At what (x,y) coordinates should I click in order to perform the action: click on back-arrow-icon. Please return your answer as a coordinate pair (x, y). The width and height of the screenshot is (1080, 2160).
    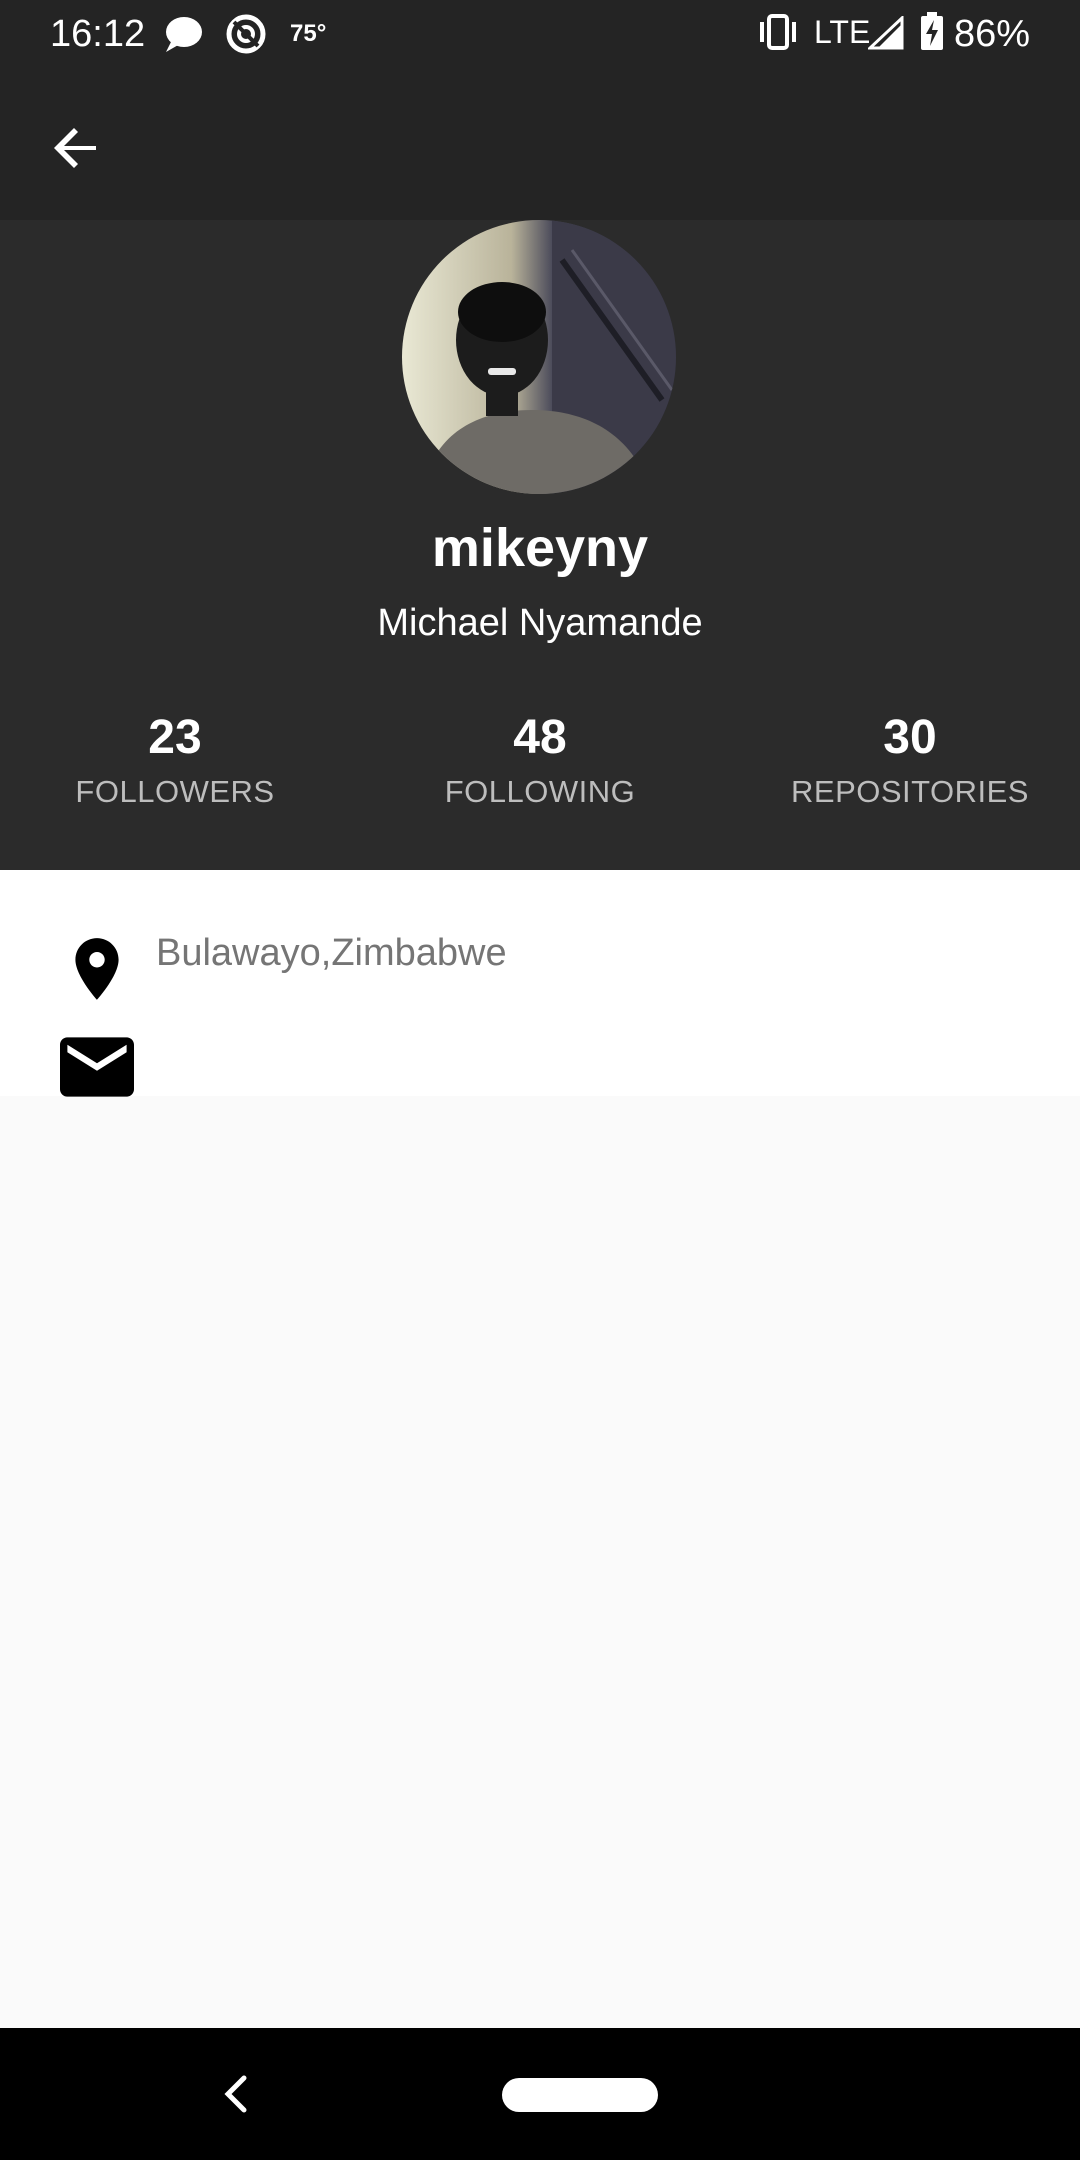
    Looking at the image, I should click on (75, 148).